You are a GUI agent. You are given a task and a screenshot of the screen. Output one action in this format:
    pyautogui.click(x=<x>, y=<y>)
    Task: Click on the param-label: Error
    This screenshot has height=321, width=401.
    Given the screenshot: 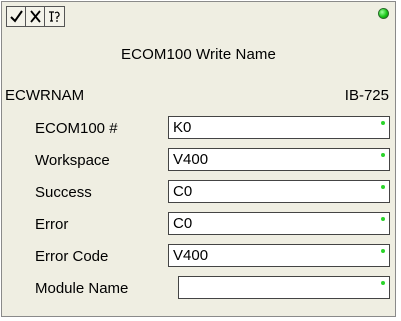 What is the action you would take?
    pyautogui.click(x=52, y=224)
    